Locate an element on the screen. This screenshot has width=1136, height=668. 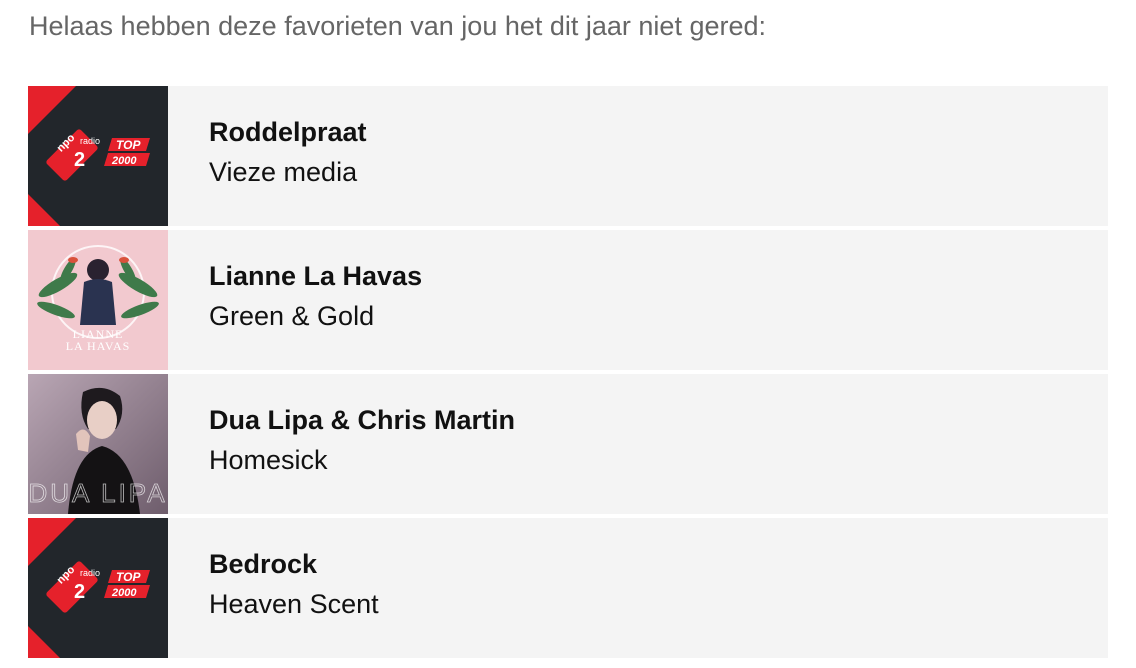
song-title: Vieze media is located at coordinates (283, 172).